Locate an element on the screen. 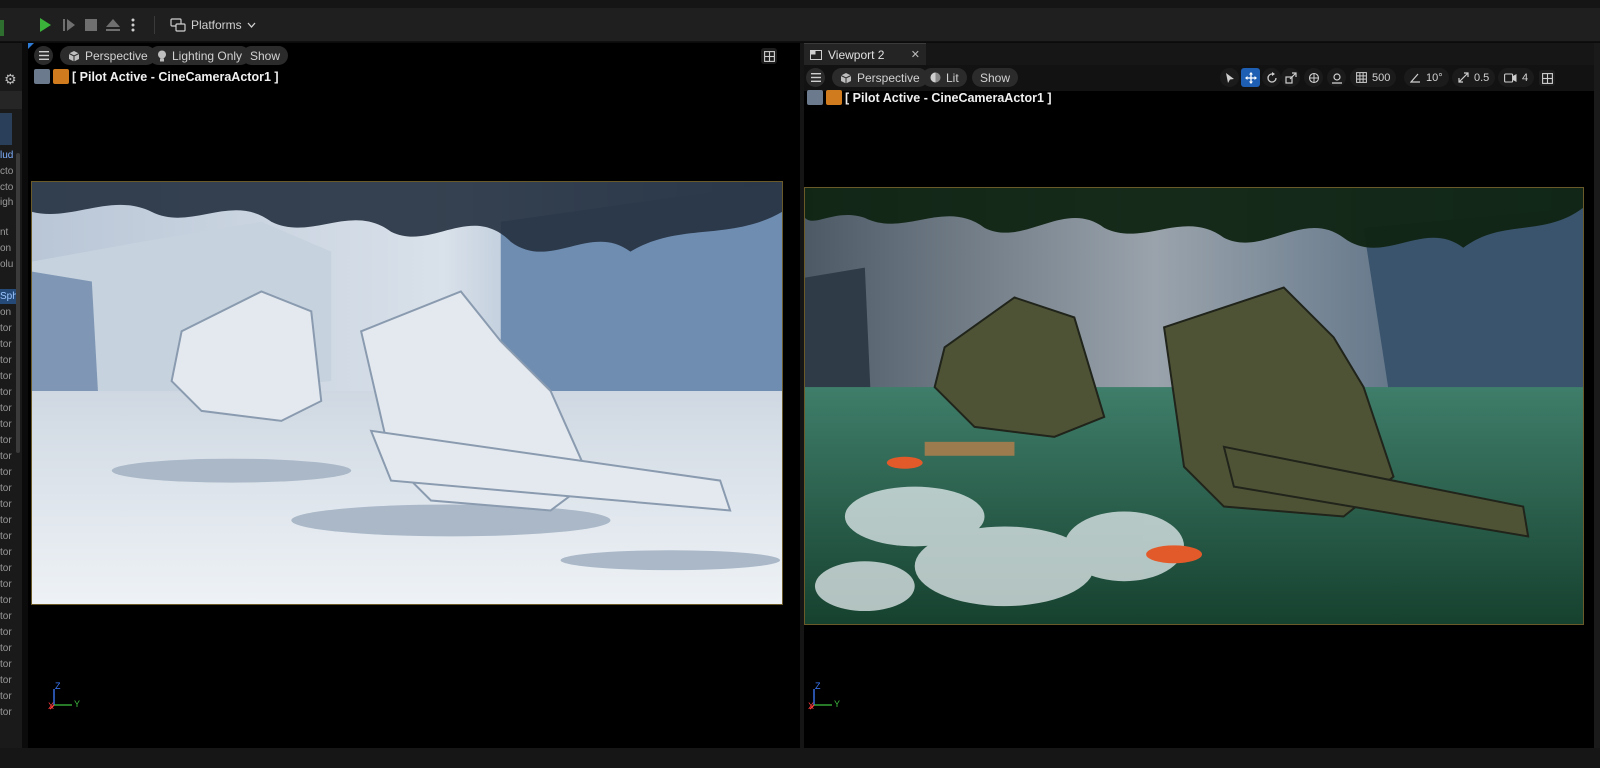  viewport-2-tab: Viewport 2 ✕ is located at coordinates (865, 54).